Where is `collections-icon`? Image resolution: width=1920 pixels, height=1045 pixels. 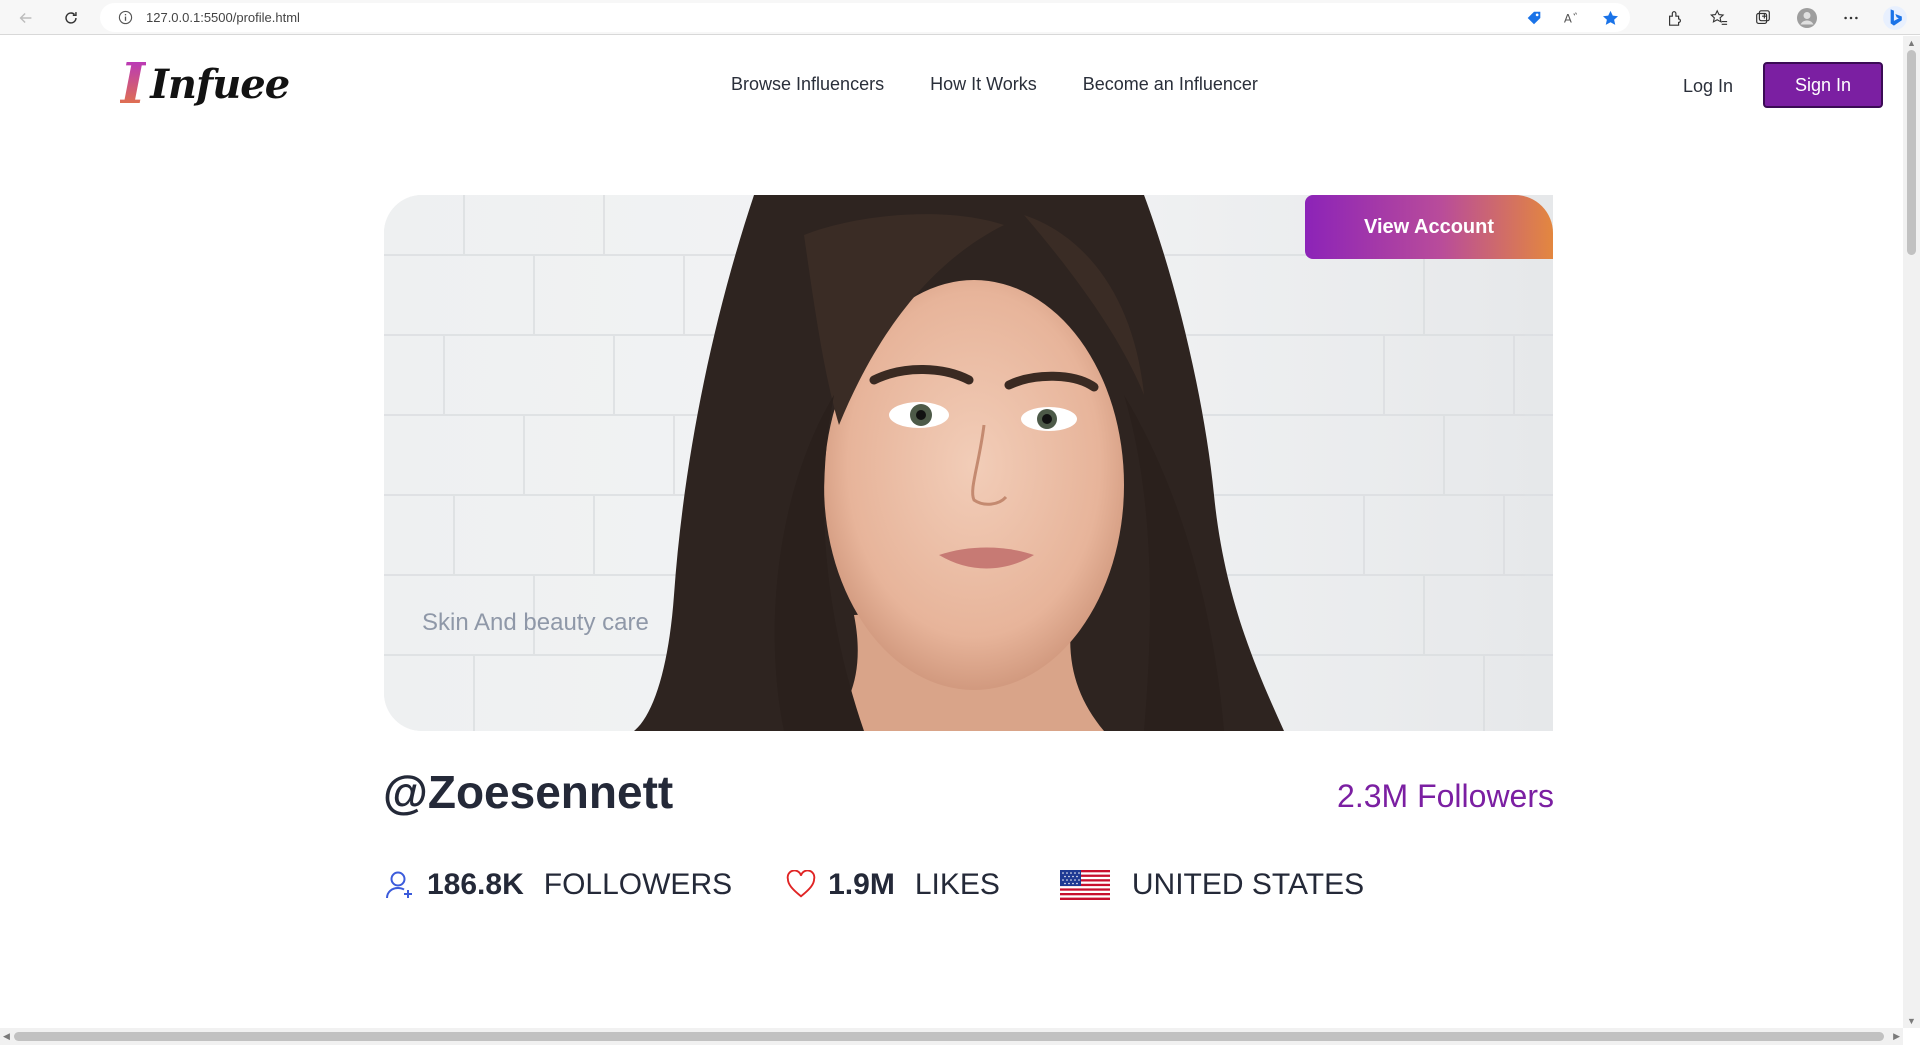 collections-icon is located at coordinates (1763, 18).